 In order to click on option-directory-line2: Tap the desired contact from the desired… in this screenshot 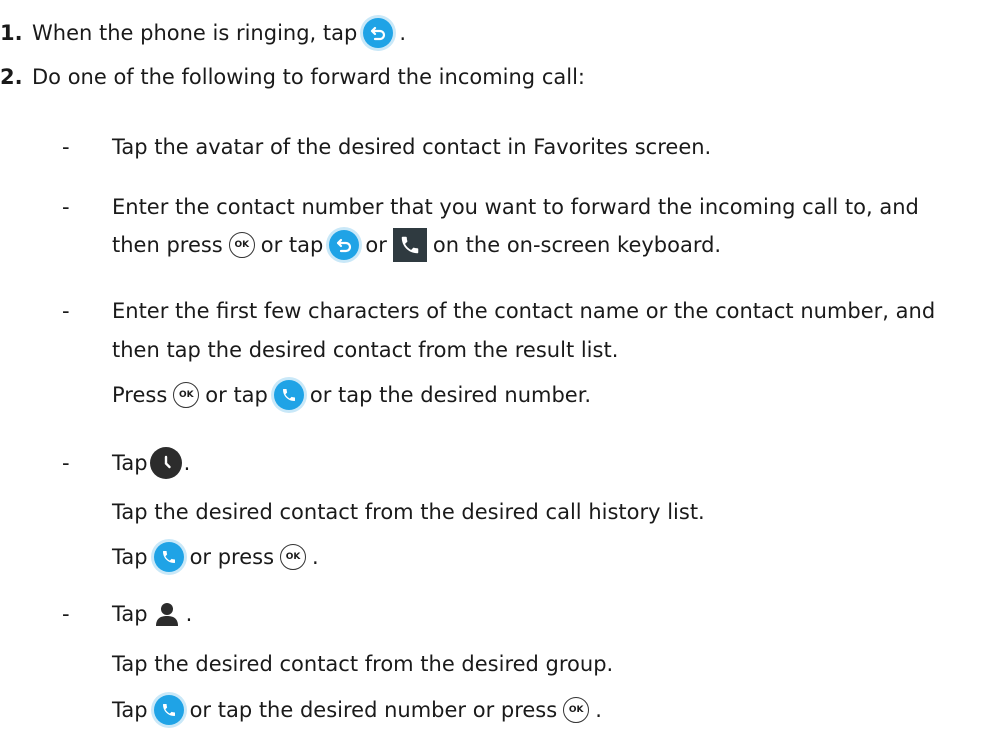, I will do `click(306, 664)`.